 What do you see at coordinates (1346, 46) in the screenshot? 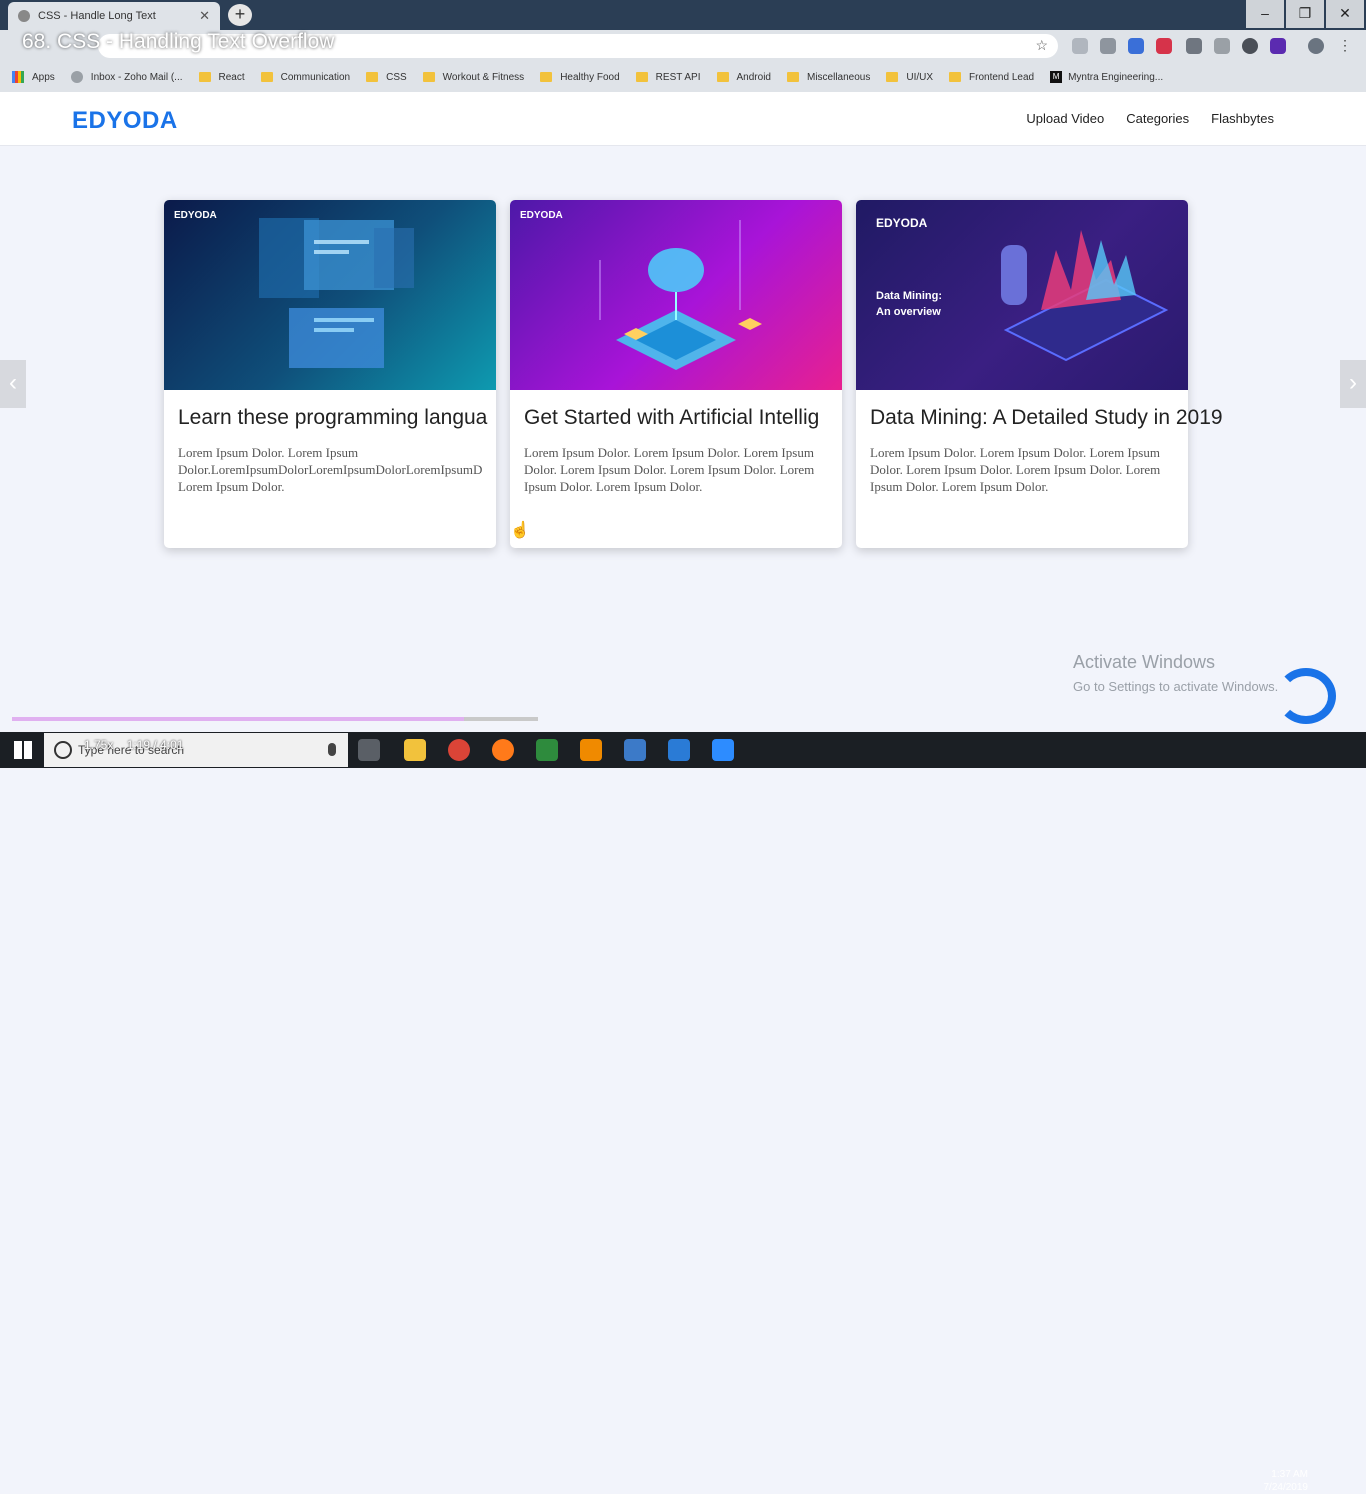
I see `more-menu-icon: ⋮` at bounding box center [1346, 46].